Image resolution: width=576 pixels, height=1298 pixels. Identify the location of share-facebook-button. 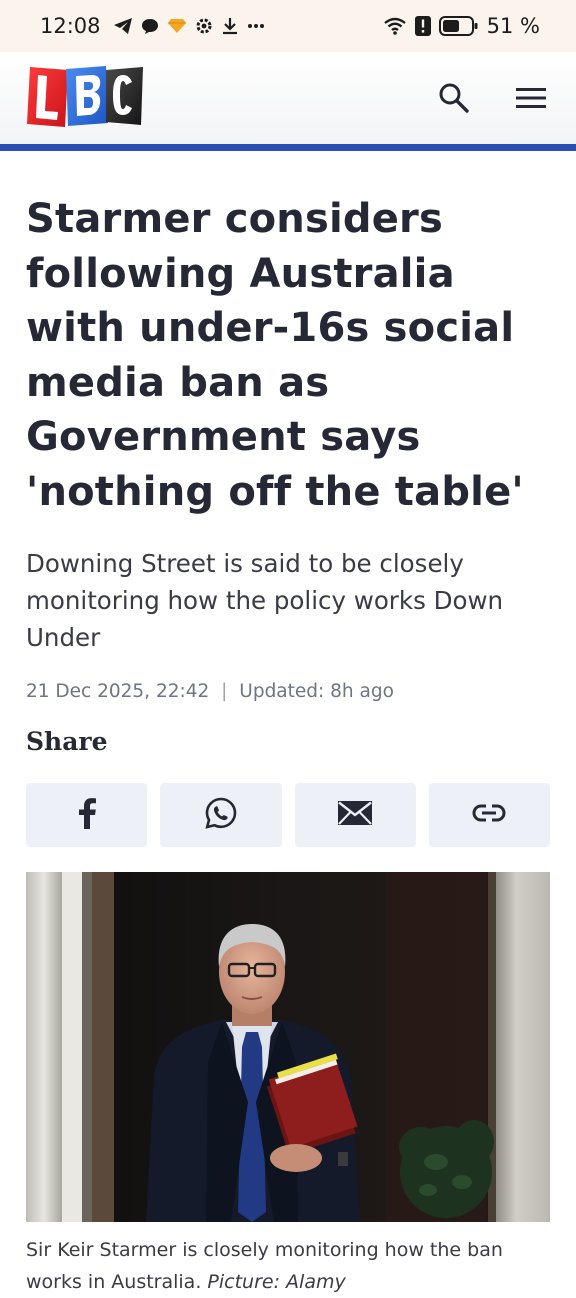
(87, 815).